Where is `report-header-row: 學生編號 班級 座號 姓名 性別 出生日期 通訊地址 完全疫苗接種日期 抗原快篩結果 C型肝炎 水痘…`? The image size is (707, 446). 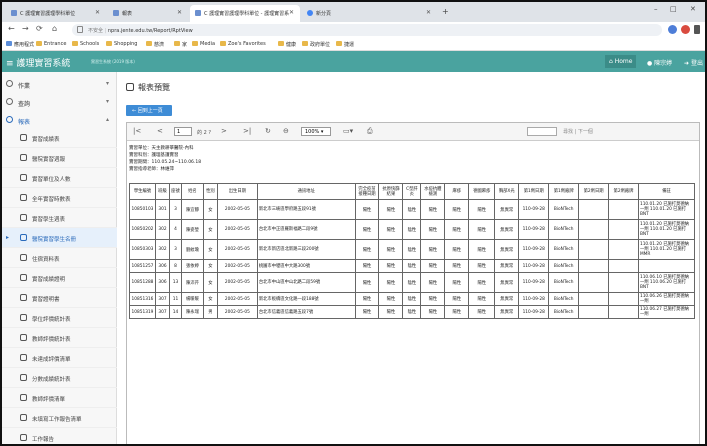 report-header-row: 學生編號 班級 座號 姓名 性別 出生日期 通訊地址 完全疫苗接種日期 抗原快篩結果 C型肝炎 水痘… is located at coordinates (412, 191).